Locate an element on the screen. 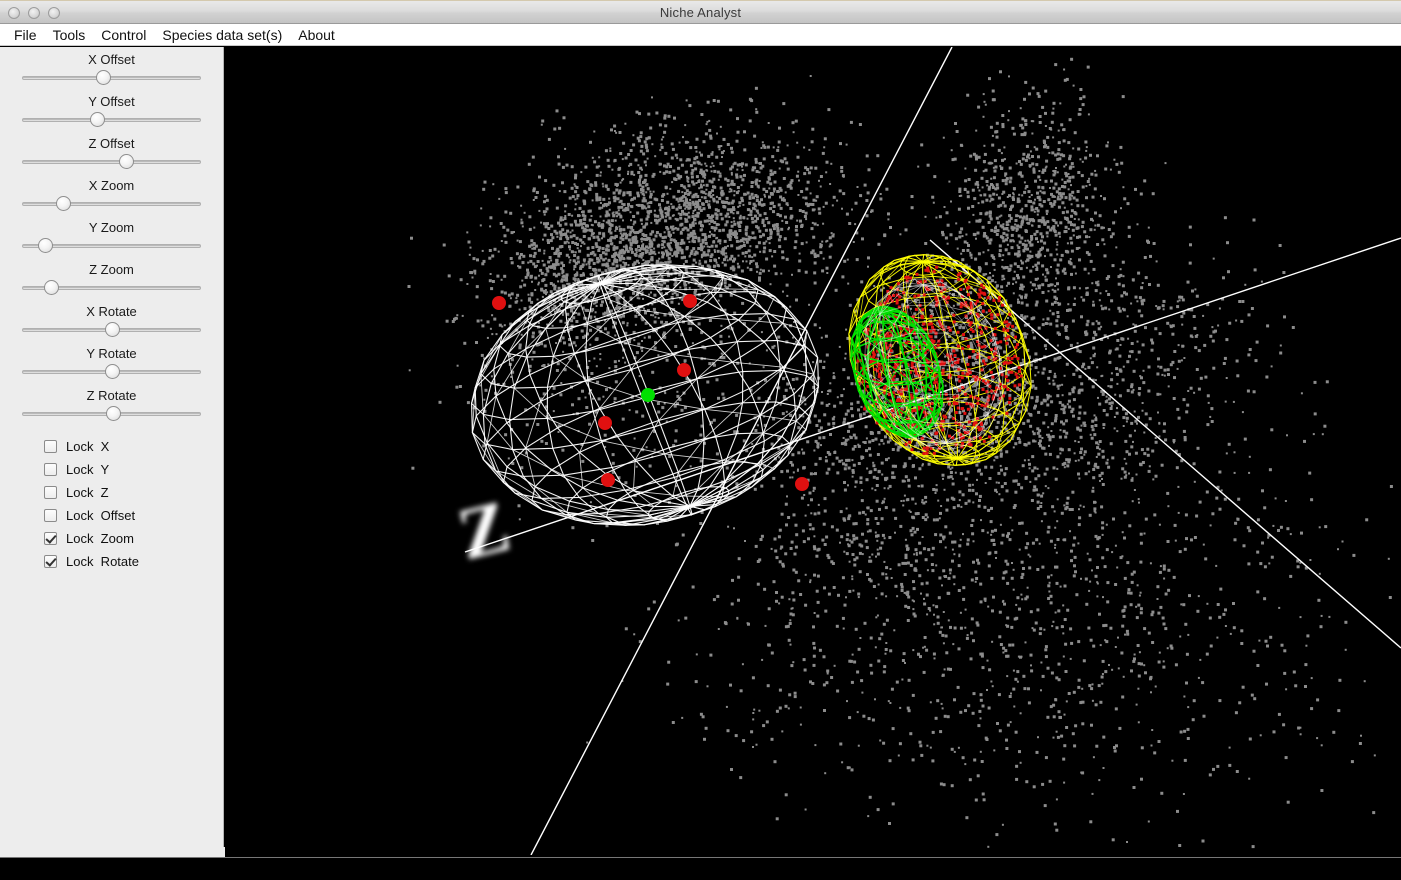 This screenshot has height=880, width=1401. slider-y-rotate is located at coordinates (111, 372).